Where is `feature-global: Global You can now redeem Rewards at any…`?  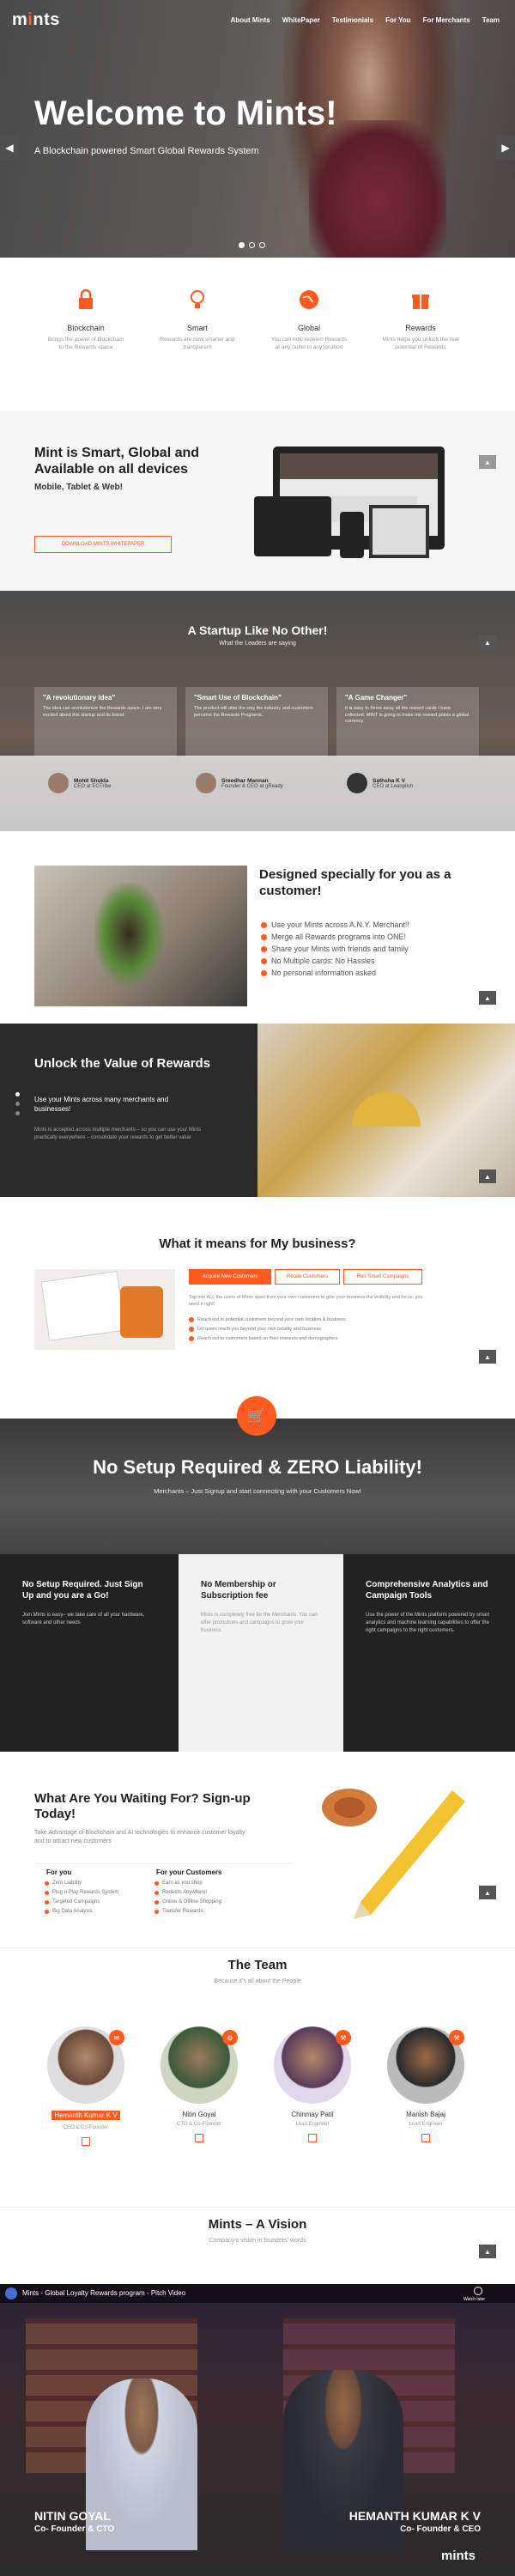 feature-global: Global You can now redeem Rewards at any… is located at coordinates (309, 321).